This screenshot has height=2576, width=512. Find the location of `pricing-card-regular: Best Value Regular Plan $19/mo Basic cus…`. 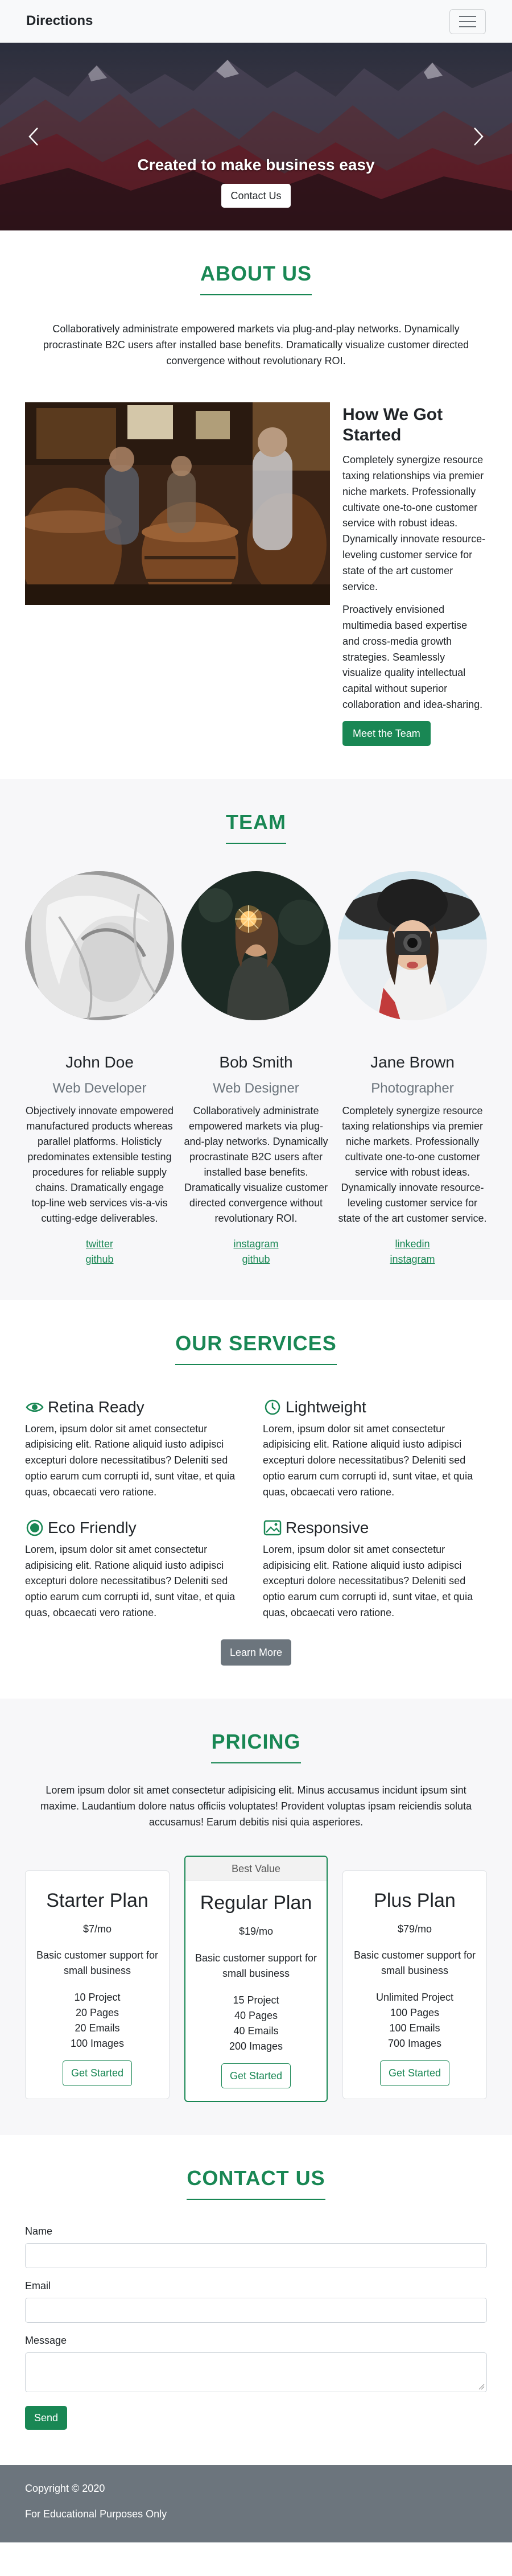

pricing-card-regular: Best Value Regular Plan $19/mo Basic cus… is located at coordinates (256, 1979).